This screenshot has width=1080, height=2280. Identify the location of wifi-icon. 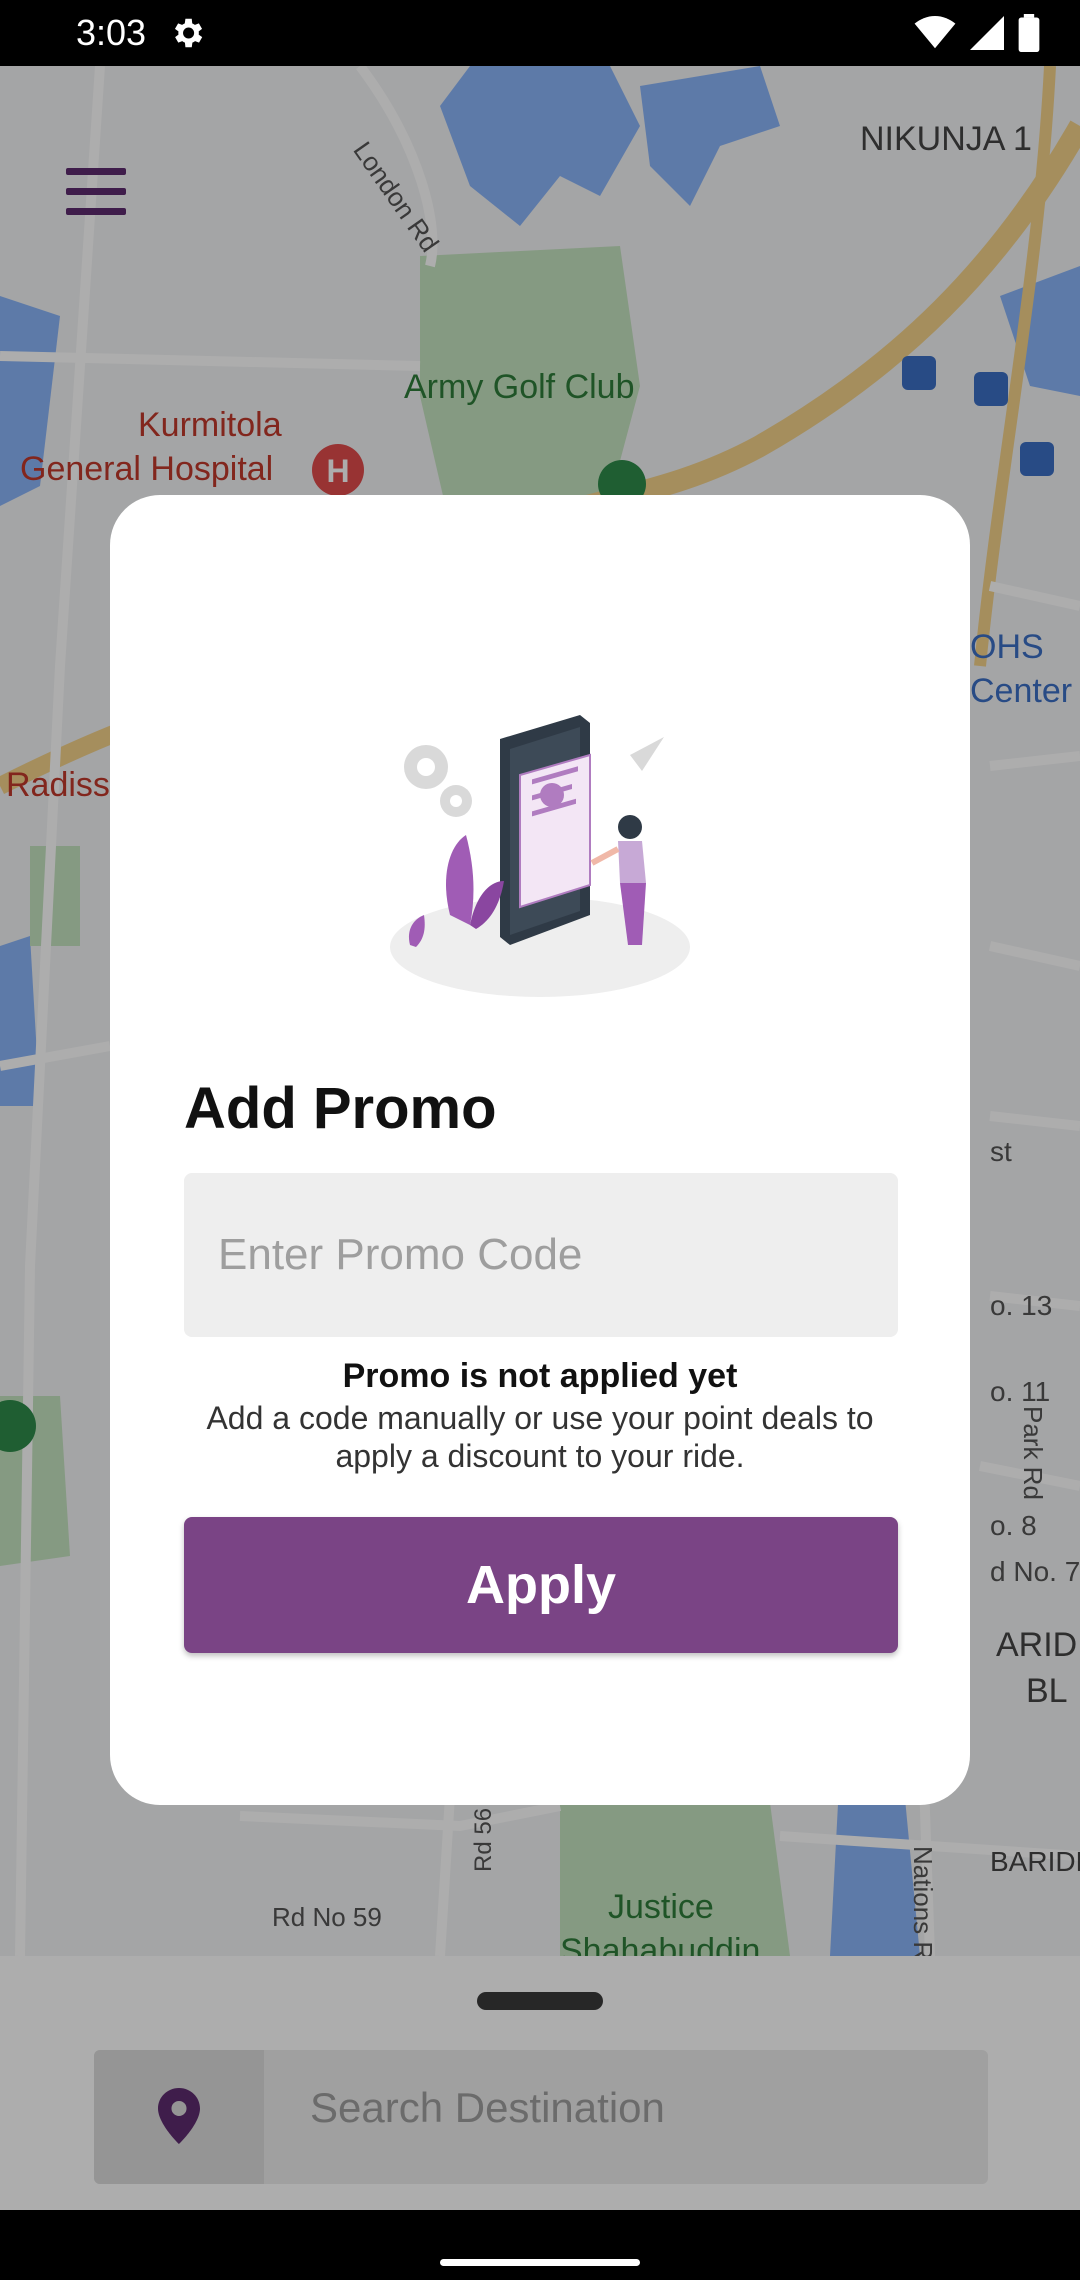
(935, 32).